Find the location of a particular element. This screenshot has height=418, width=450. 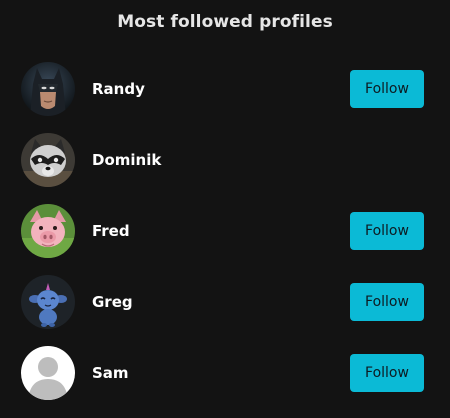

profile-name: Fred is located at coordinates (111, 231).